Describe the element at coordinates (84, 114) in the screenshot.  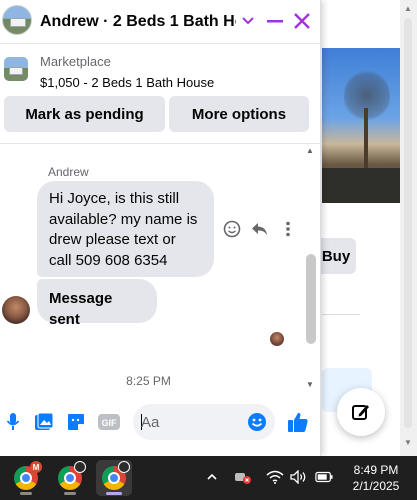
I see `mark-as-pending-button: Mark as pending` at that location.